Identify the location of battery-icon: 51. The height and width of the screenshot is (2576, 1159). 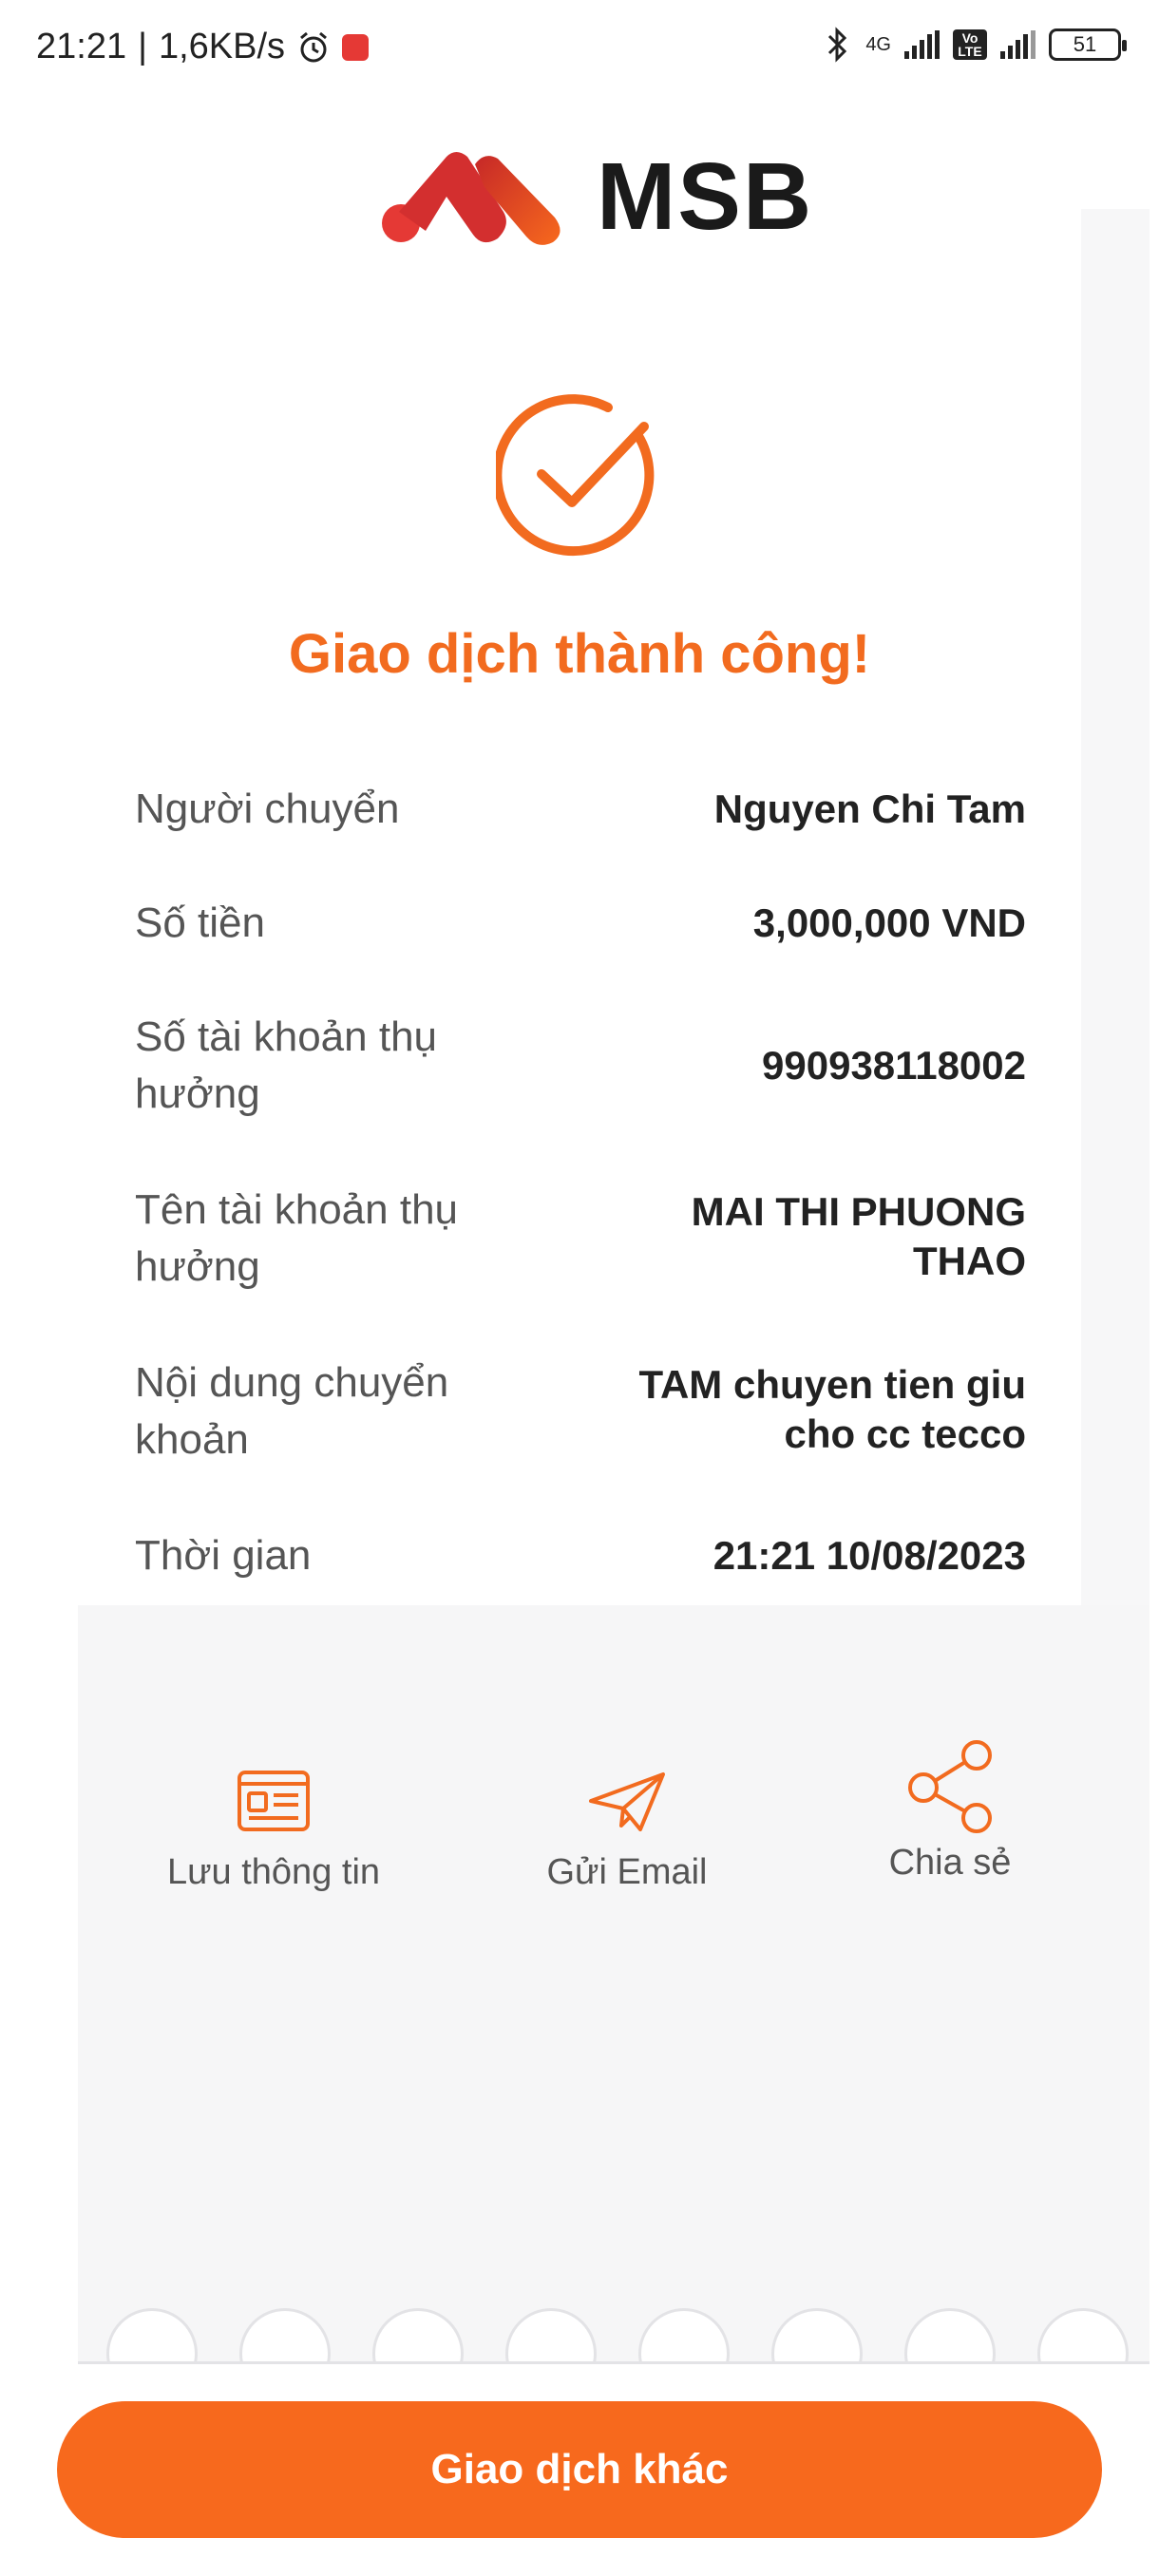
(1088, 44).